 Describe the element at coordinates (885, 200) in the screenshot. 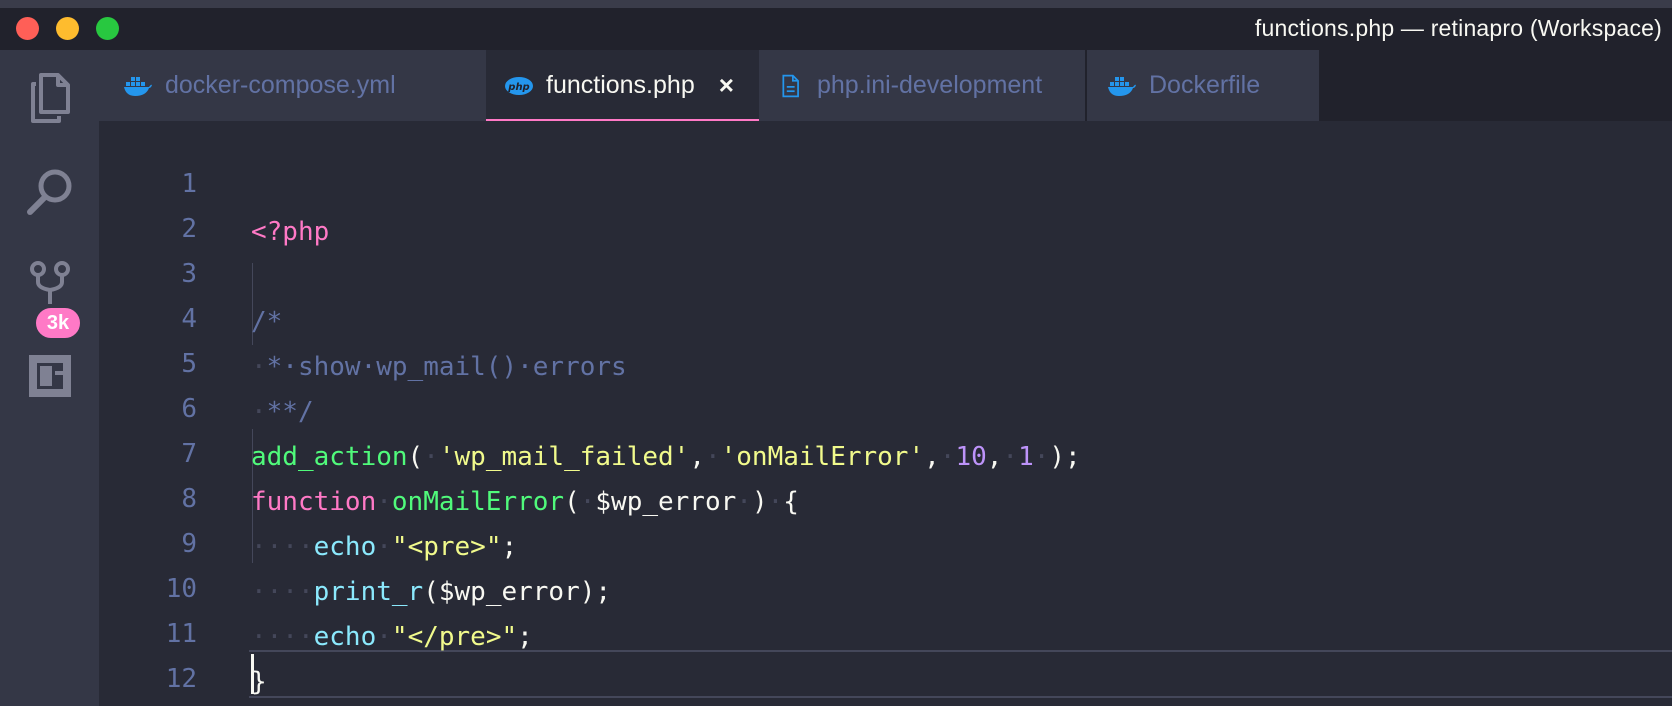

I see `code-line: 2` at that location.